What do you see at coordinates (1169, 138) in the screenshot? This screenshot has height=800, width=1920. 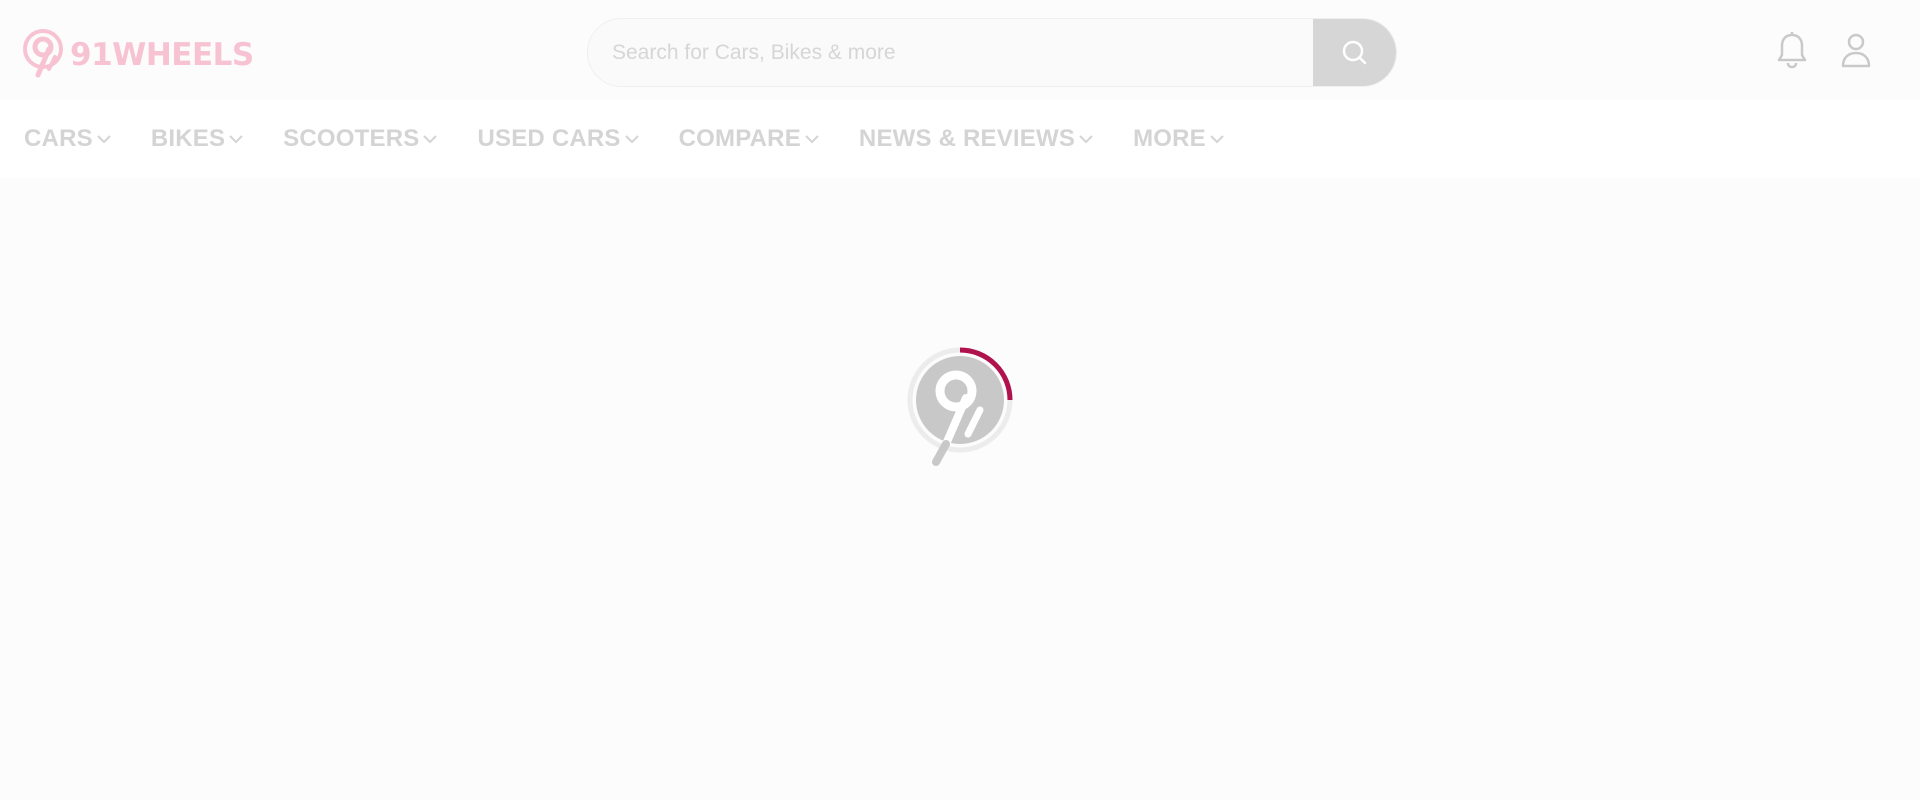 I see `nav-item-label: MORE` at bounding box center [1169, 138].